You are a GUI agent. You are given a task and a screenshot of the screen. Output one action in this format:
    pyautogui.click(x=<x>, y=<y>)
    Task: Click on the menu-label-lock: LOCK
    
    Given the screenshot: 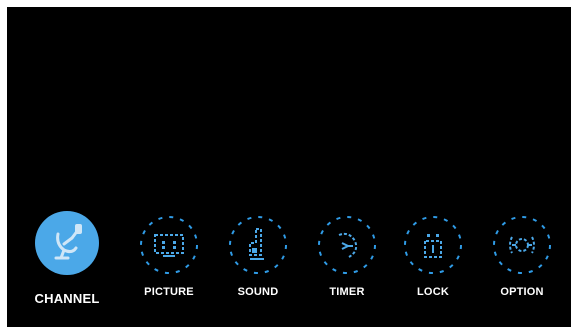 What is the action you would take?
    pyautogui.click(x=433, y=292)
    